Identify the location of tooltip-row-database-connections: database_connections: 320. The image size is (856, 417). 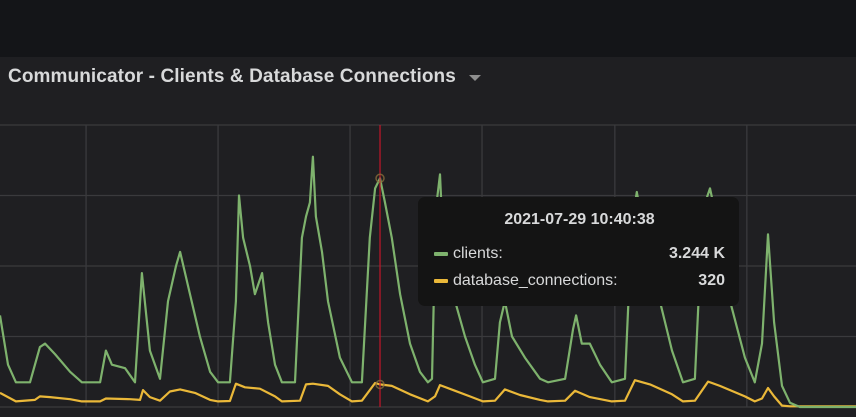
(579, 280).